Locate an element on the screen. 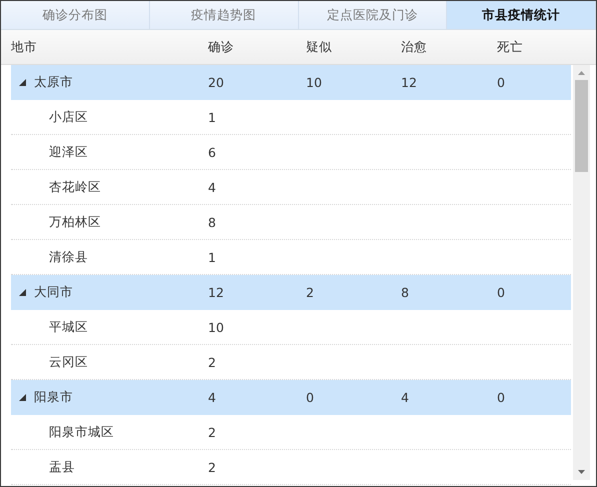 The width and height of the screenshot is (597, 487). table-cell: 小店区 is located at coordinates (68, 117).